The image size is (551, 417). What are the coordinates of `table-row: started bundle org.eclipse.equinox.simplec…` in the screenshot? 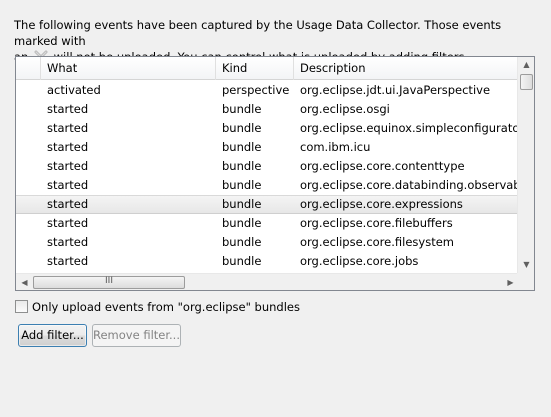 It's located at (267, 128).